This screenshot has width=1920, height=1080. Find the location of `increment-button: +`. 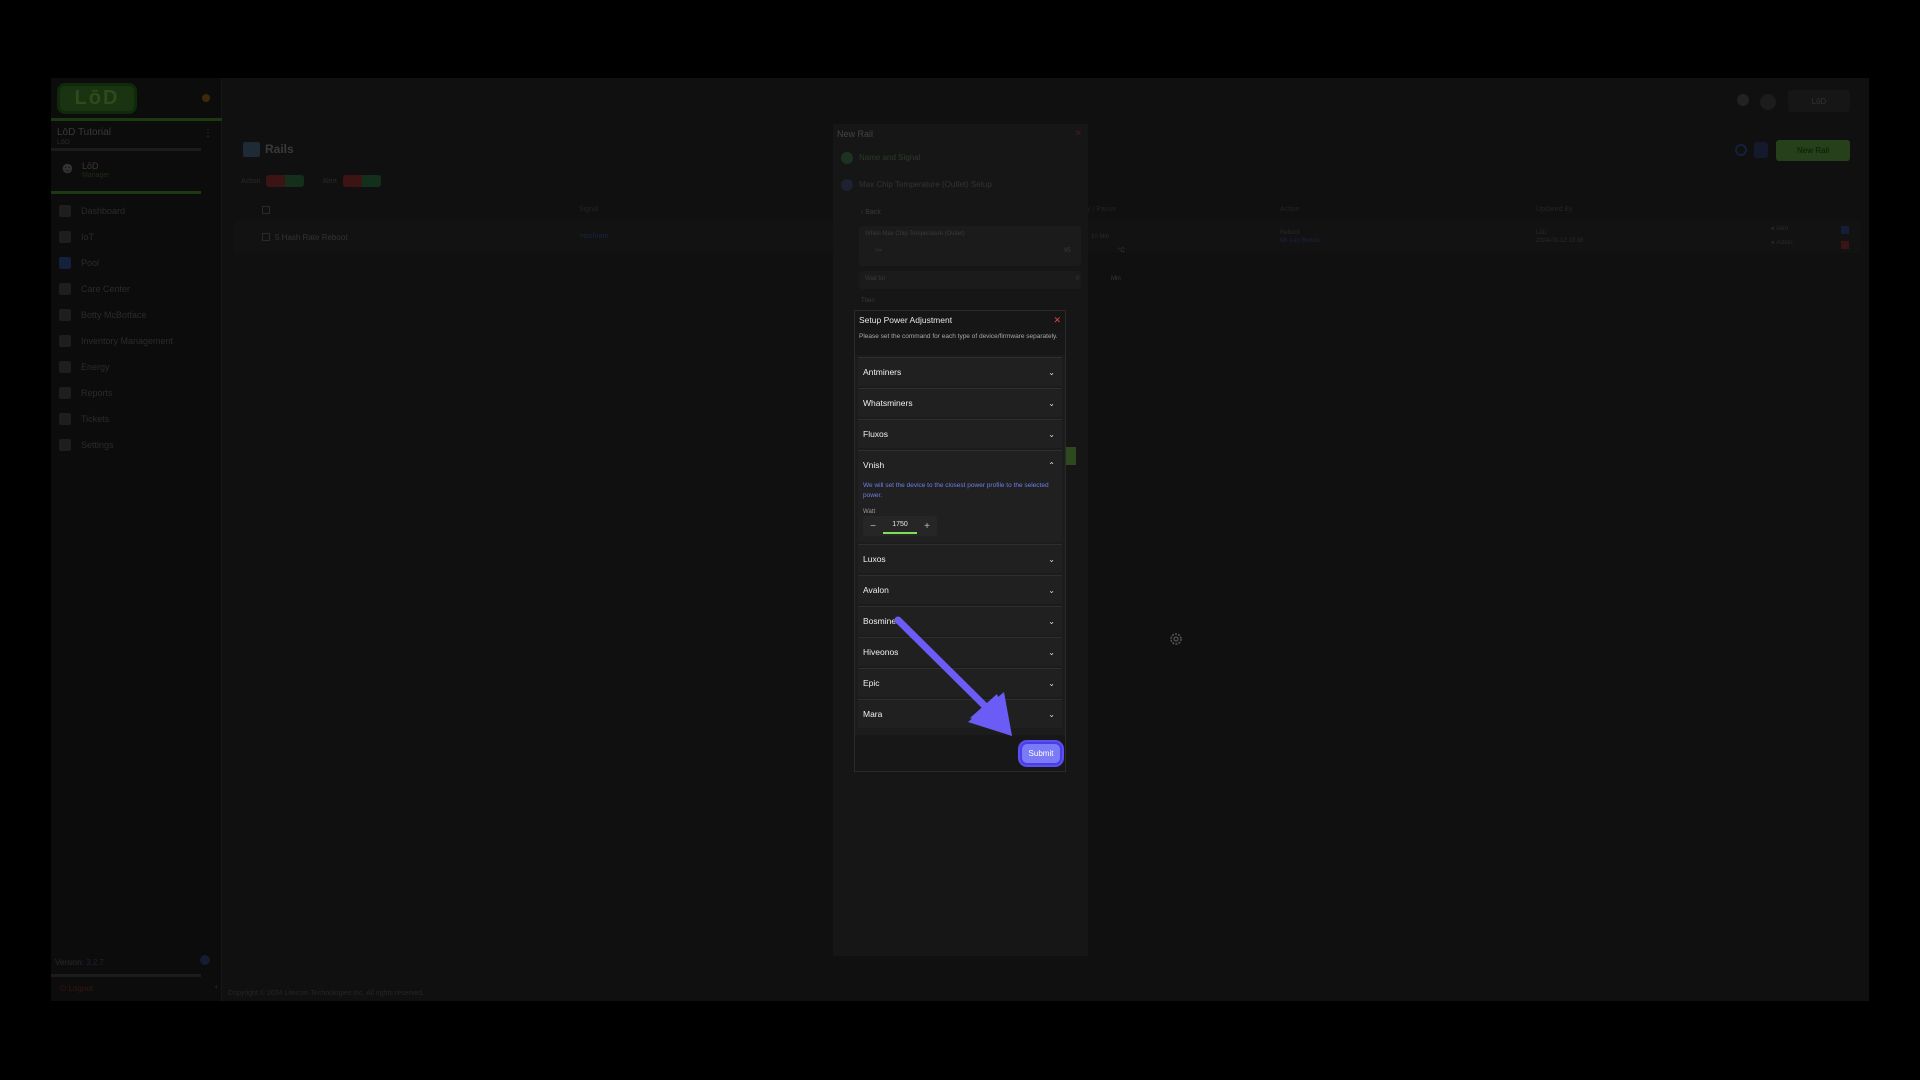

increment-button: + is located at coordinates (927, 526).